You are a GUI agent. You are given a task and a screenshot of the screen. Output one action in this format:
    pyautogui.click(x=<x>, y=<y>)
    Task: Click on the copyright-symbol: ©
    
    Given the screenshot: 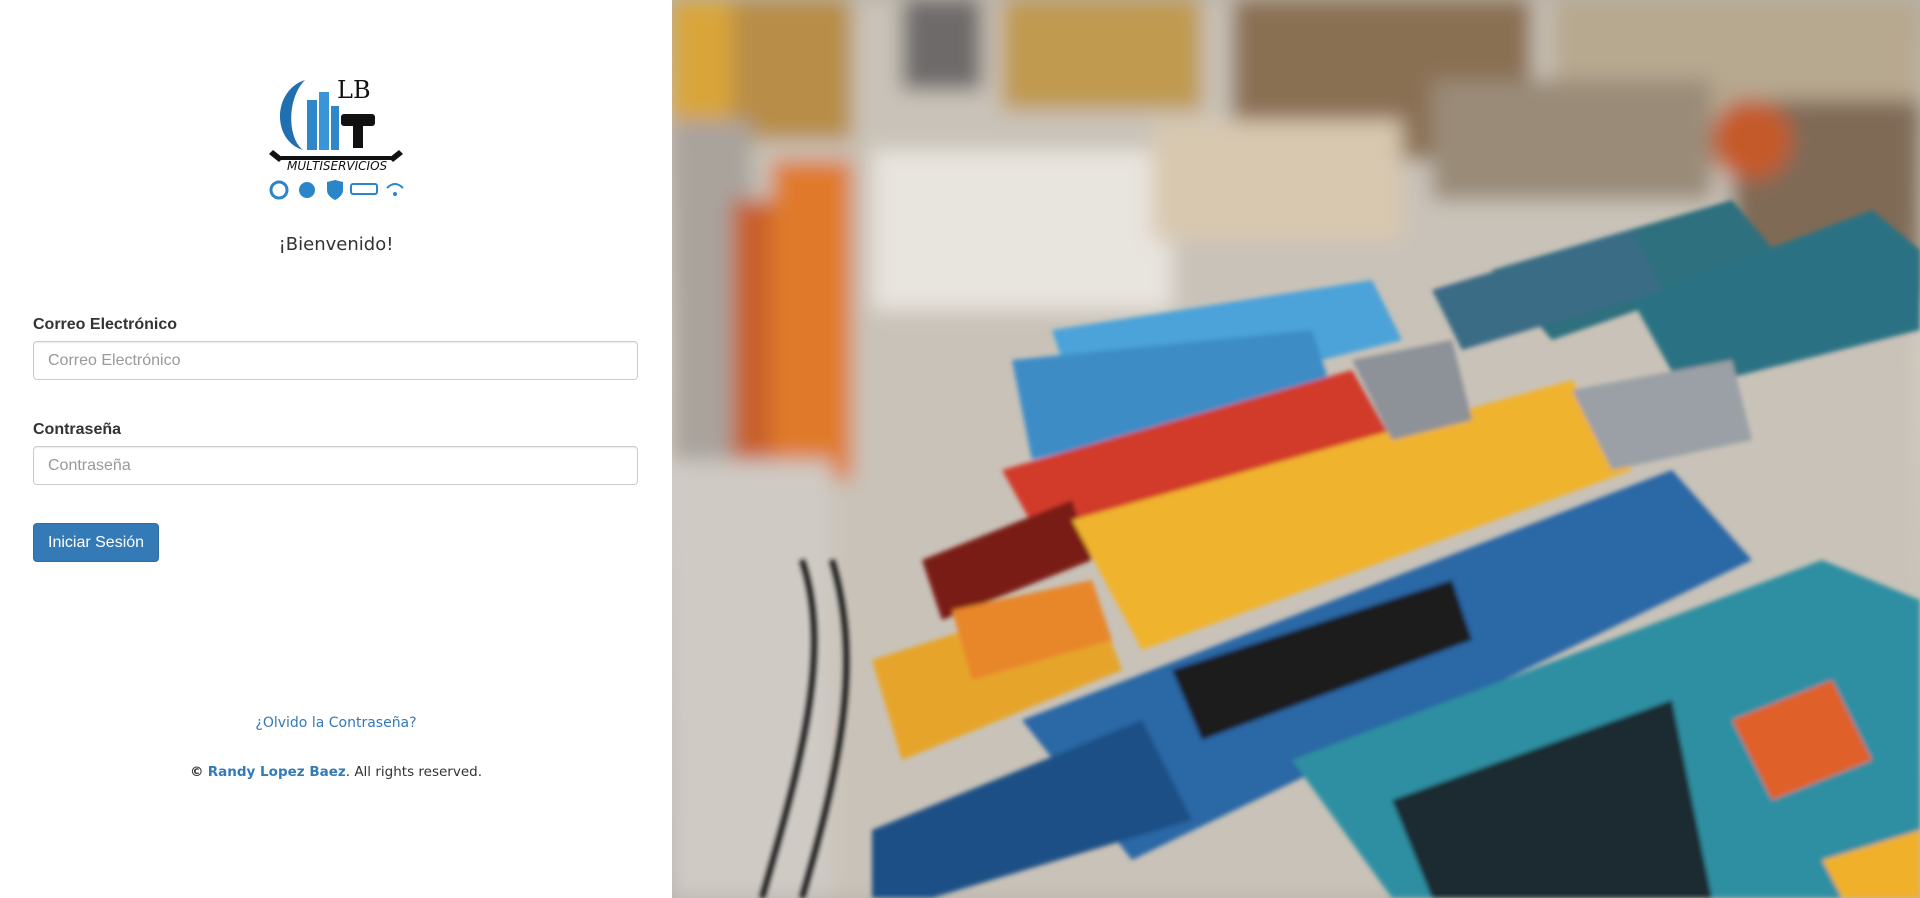 What is the action you would take?
    pyautogui.click(x=196, y=772)
    